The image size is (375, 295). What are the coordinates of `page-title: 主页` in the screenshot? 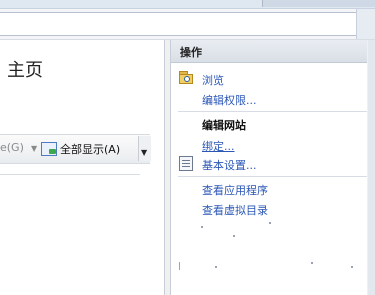 It's located at (25, 70).